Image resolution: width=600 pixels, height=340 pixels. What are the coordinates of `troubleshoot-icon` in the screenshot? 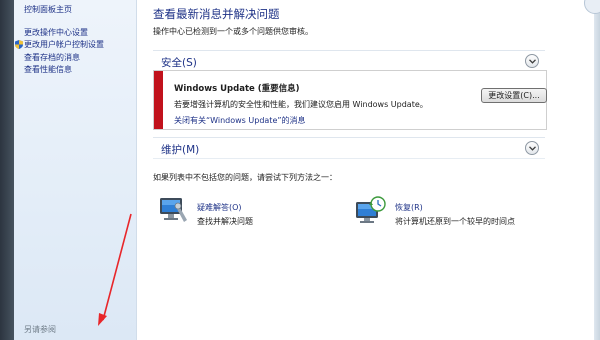 It's located at (173, 210).